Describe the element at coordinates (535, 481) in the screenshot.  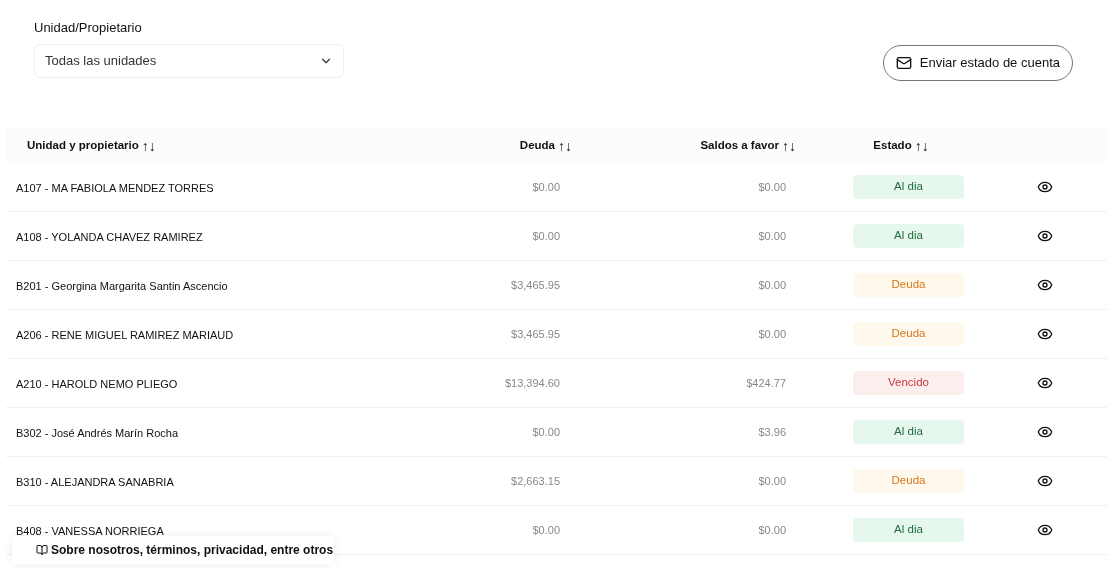
I see `debt-cell-text: $2,663.15` at that location.